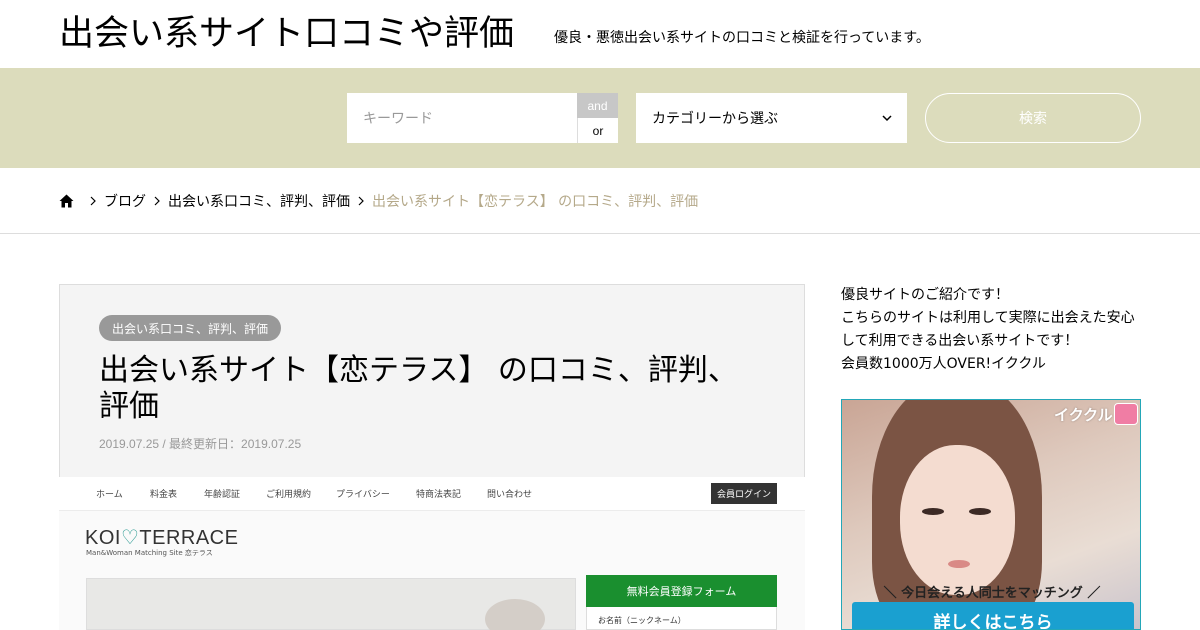 The width and height of the screenshot is (1200, 630). I want to click on featured-nav-item: 年齢認証, so click(222, 495).